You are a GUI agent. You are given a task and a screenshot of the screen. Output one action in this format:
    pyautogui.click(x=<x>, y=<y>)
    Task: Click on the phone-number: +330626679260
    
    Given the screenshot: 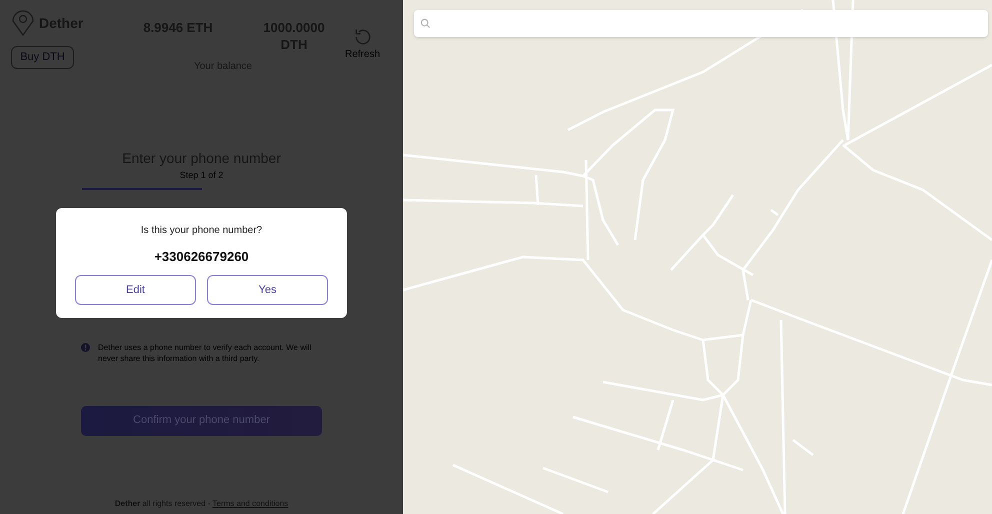 What is the action you would take?
    pyautogui.click(x=201, y=257)
    